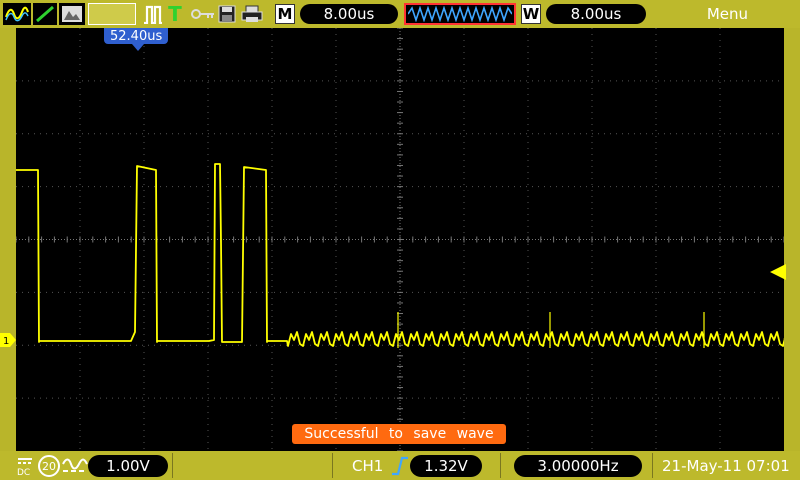 The height and width of the screenshot is (480, 800). Describe the element at coordinates (578, 466) in the screenshot. I see `frequency-value: 3.00000Hz` at that location.